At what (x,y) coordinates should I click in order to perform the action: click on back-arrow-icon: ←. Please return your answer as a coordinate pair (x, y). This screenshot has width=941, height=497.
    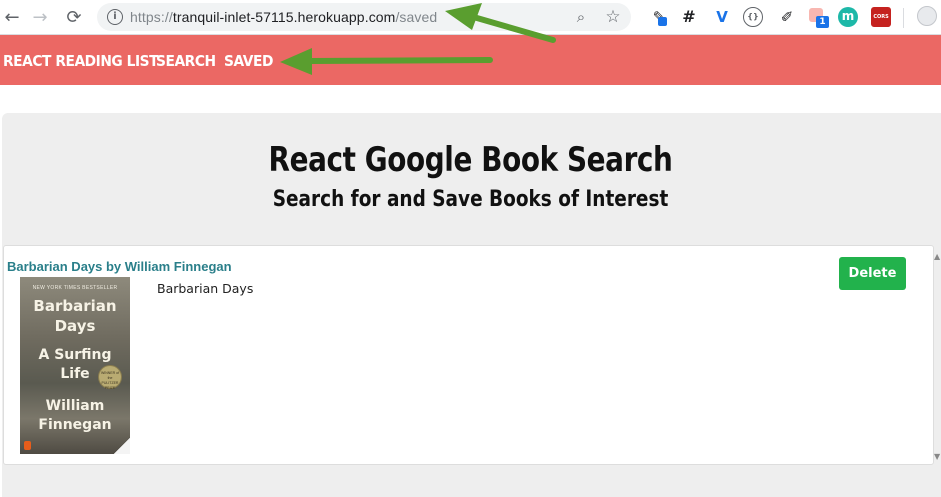
    Looking at the image, I should click on (12, 17).